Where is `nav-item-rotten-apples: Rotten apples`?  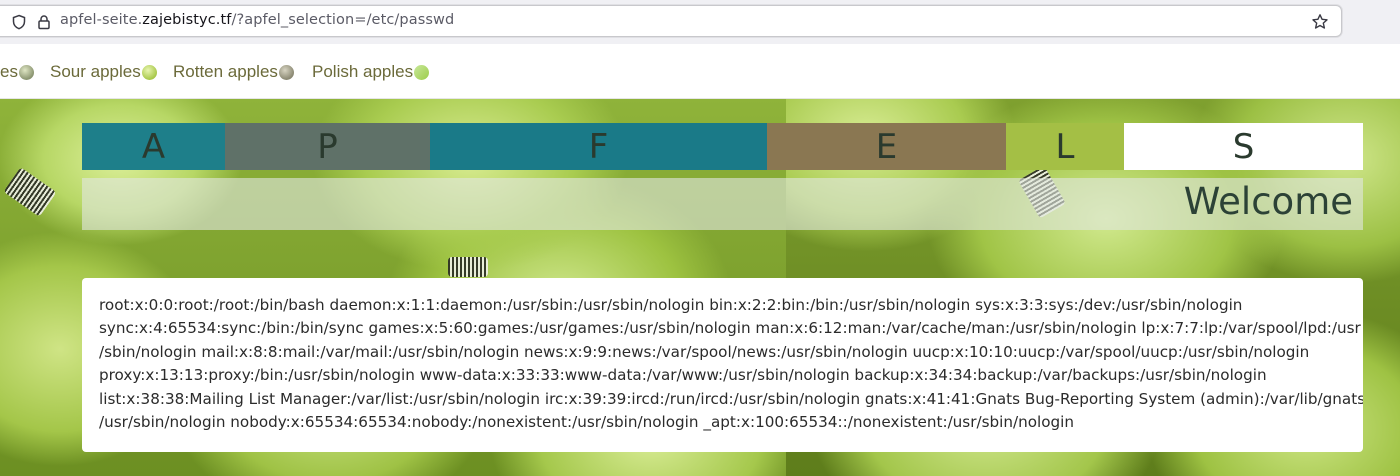 nav-item-rotten-apples: Rotten apples is located at coordinates (233, 72).